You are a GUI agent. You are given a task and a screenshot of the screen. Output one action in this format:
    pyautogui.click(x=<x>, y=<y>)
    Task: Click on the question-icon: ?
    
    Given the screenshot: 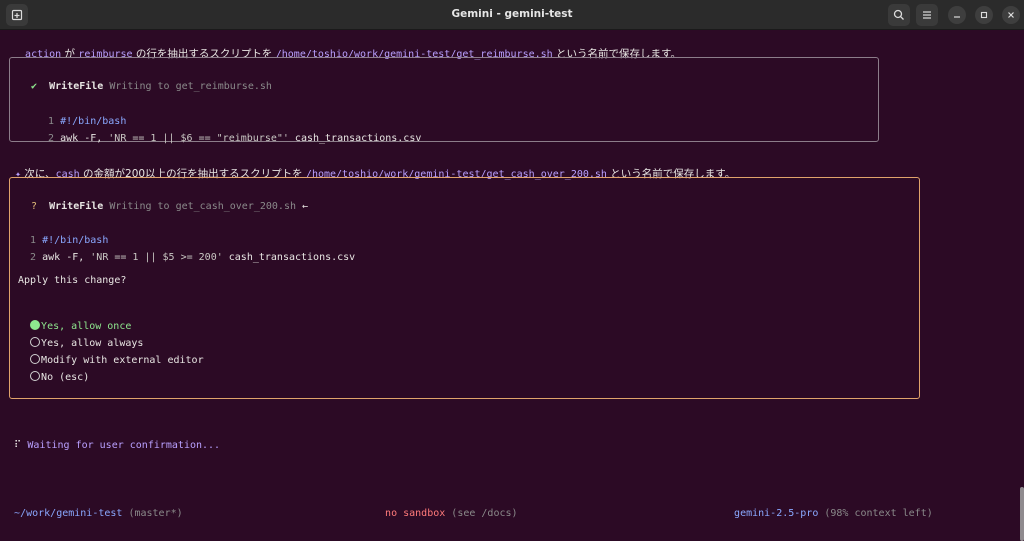 What is the action you would take?
    pyautogui.click(x=34, y=206)
    